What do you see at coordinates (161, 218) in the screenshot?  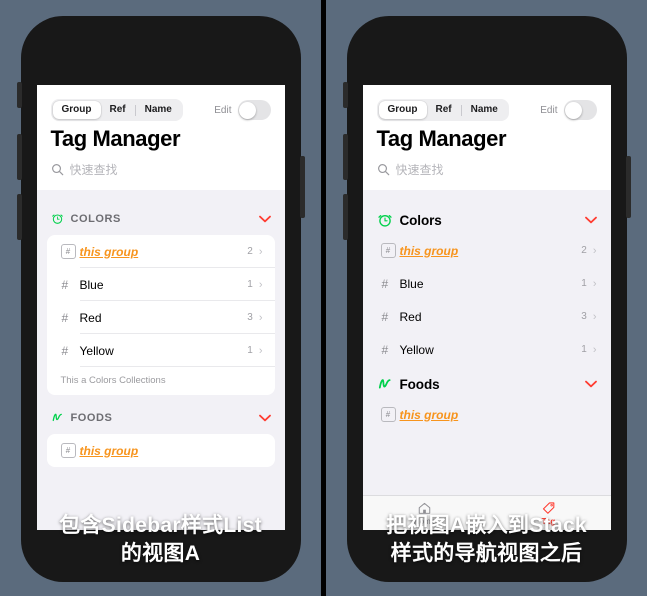 I see `section-header-colors: COLORS` at bounding box center [161, 218].